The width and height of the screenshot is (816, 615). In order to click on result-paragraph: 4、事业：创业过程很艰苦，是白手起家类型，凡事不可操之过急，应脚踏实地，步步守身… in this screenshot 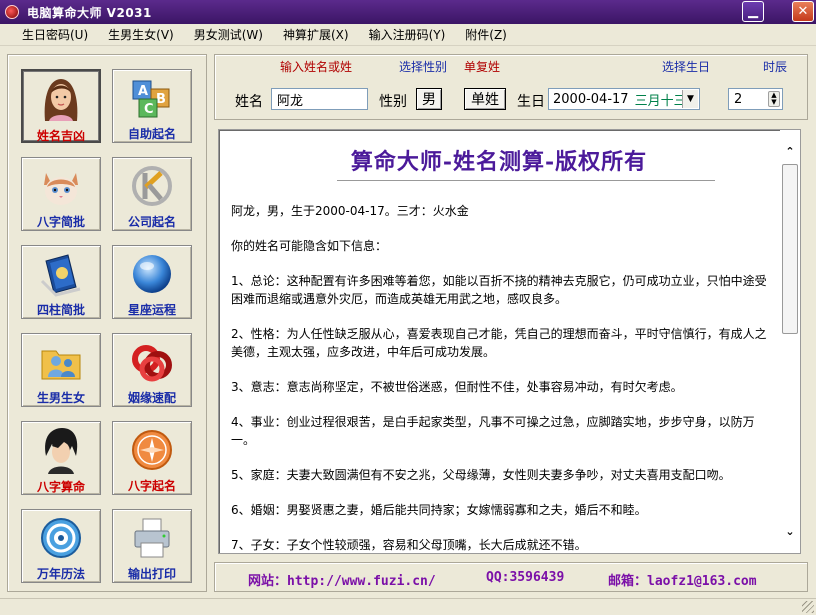, I will do `click(493, 431)`.